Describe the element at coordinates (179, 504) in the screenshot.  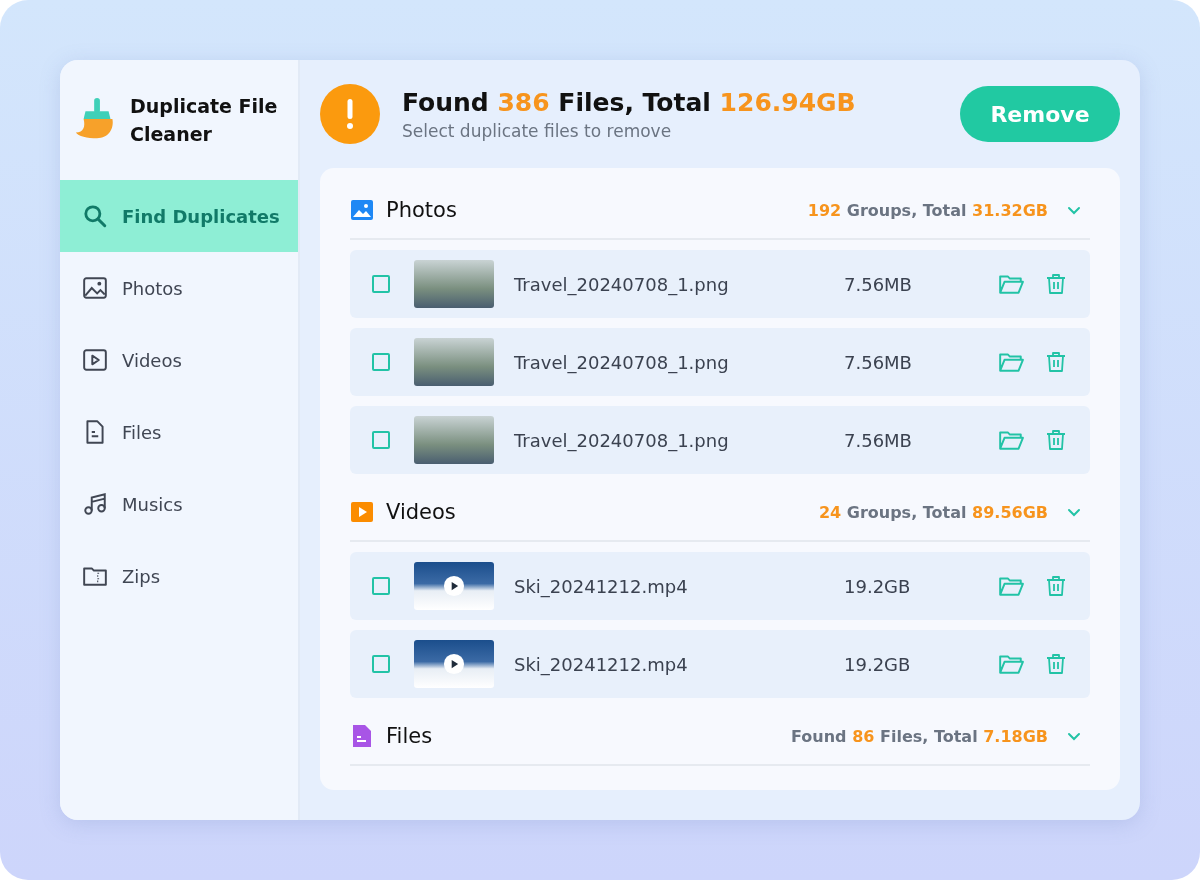
I see `sidebar-item: Musics` at that location.